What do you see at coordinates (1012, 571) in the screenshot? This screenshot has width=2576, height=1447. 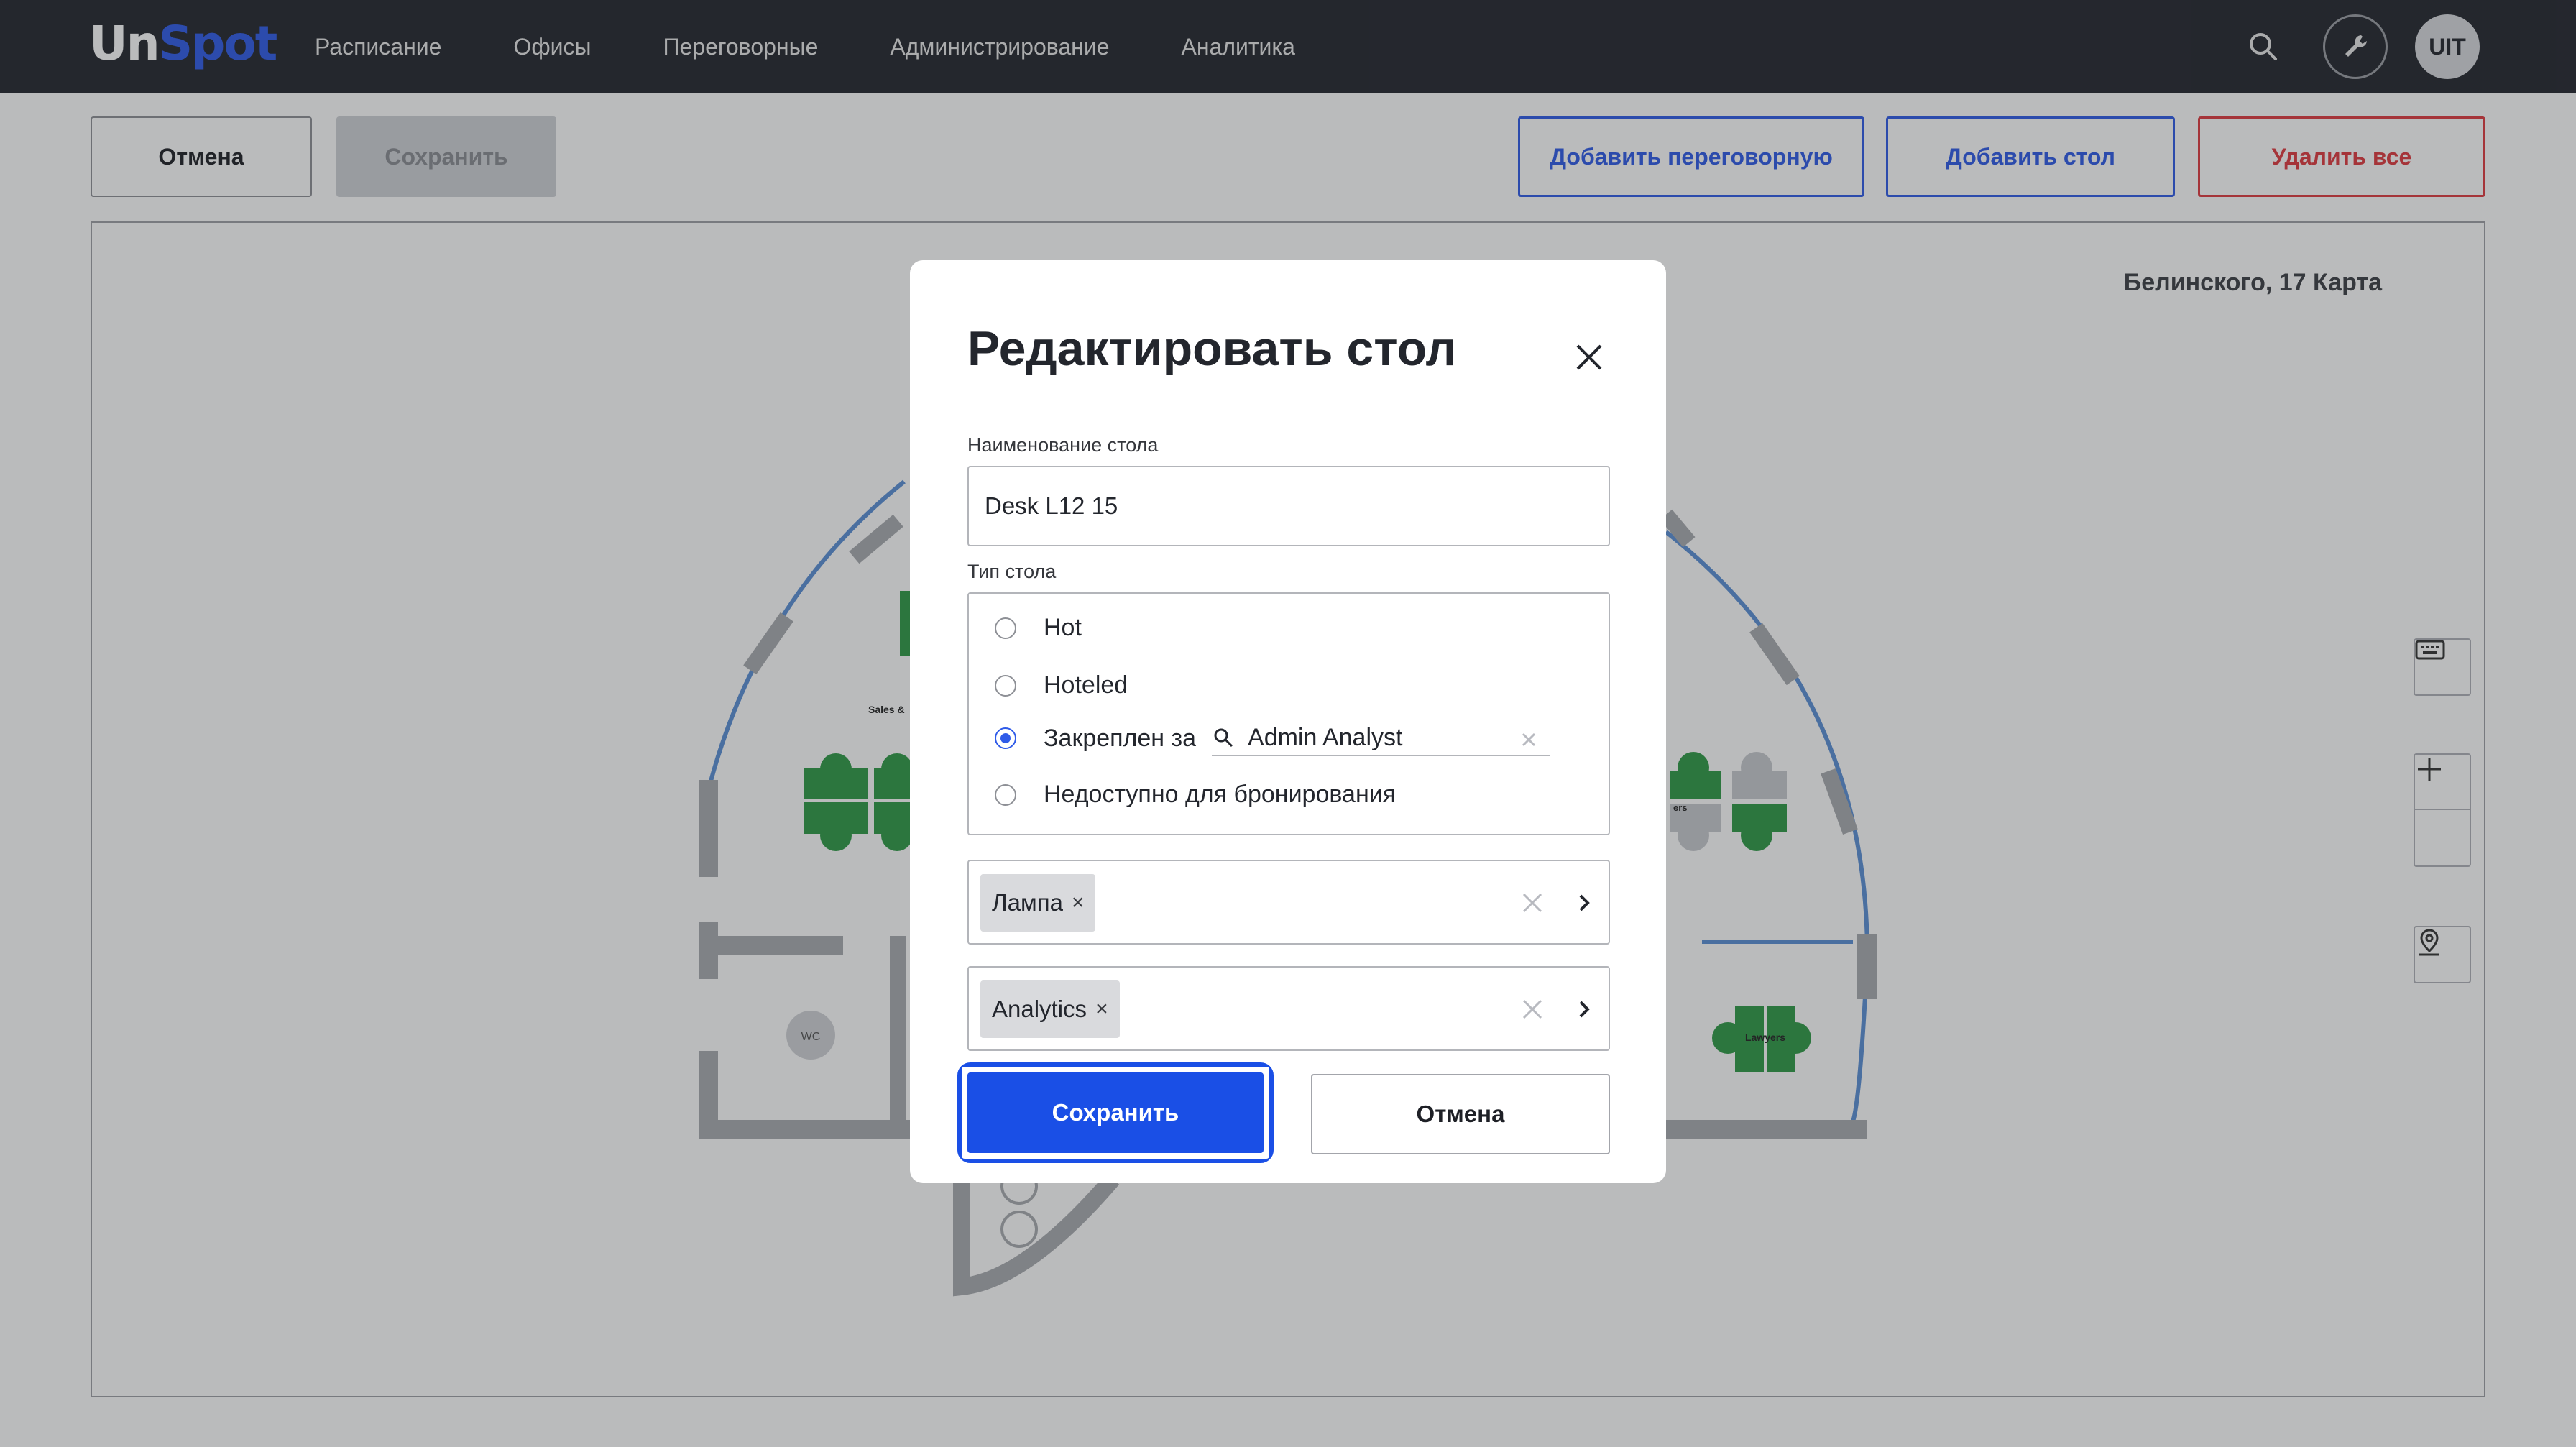 I see `desk-type-label: Тип стола` at bounding box center [1012, 571].